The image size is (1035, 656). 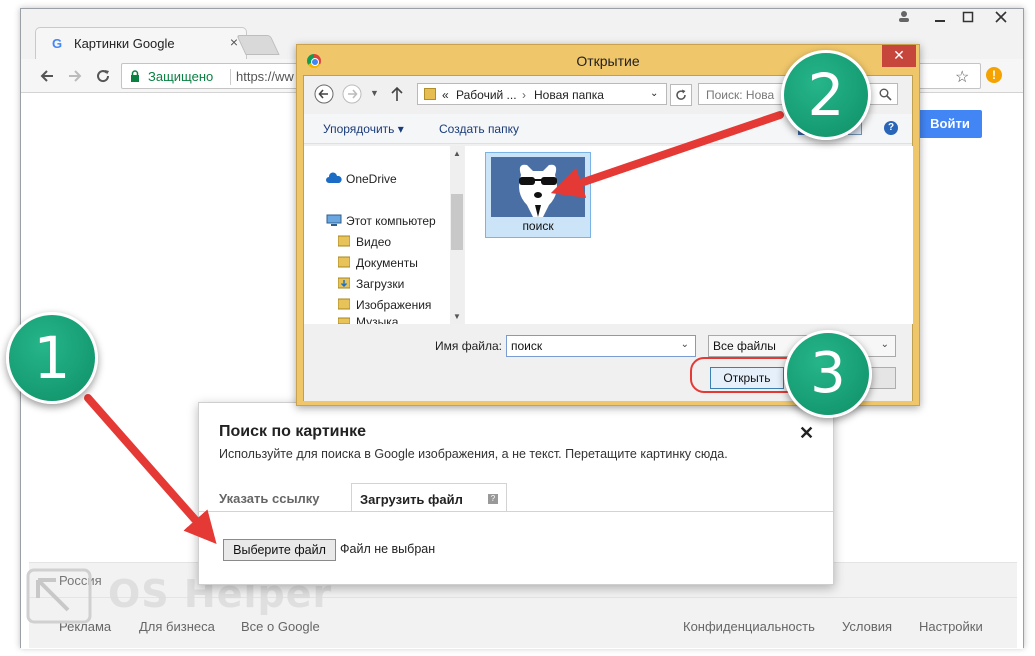 What do you see at coordinates (749, 626) in the screenshot?
I see `footer-link-privacy: Конфиденциальность` at bounding box center [749, 626].